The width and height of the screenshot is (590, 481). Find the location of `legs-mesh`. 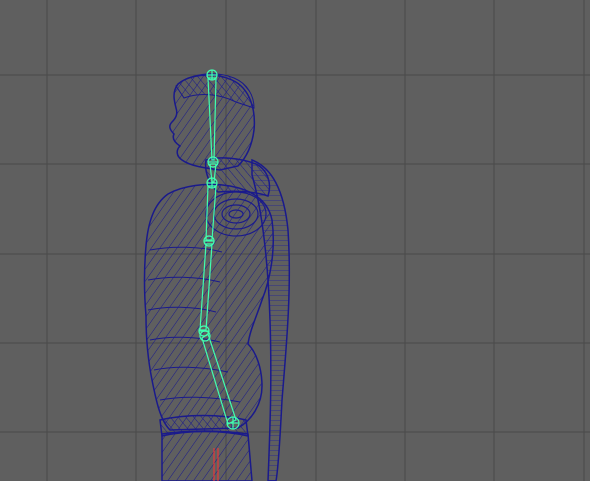

legs-mesh is located at coordinates (207, 455).